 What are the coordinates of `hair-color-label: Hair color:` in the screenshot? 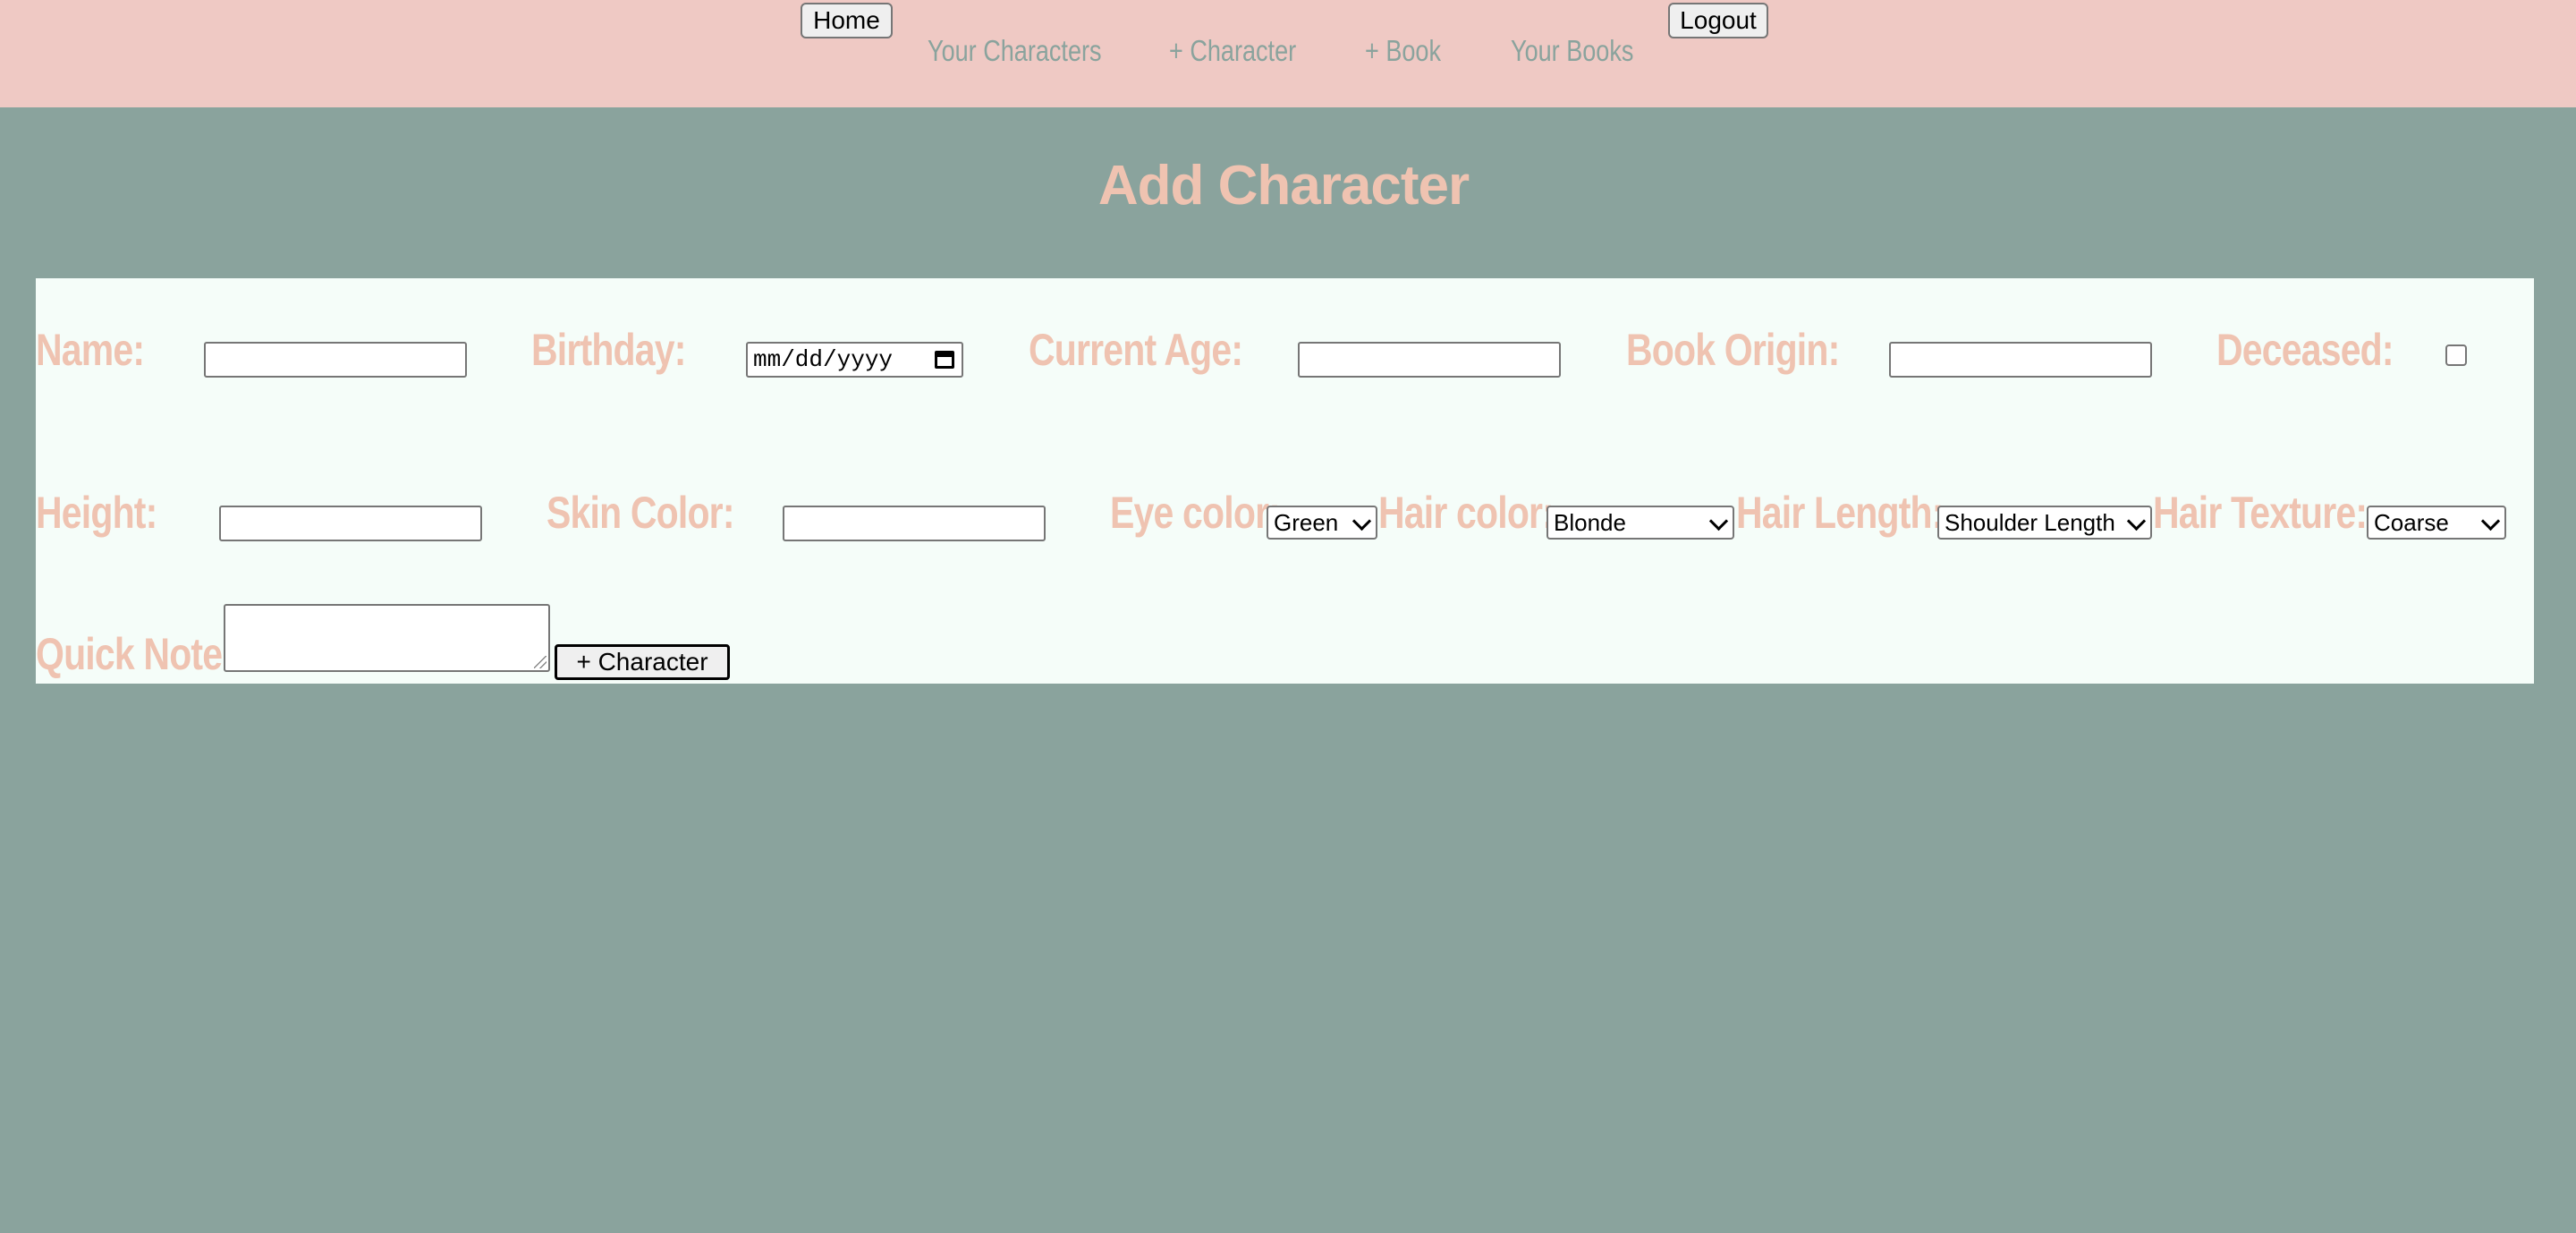 It's located at (1466, 513).